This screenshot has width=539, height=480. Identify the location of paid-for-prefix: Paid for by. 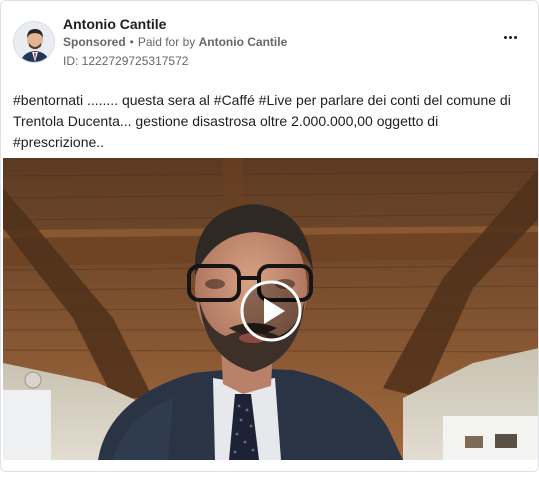
(166, 42).